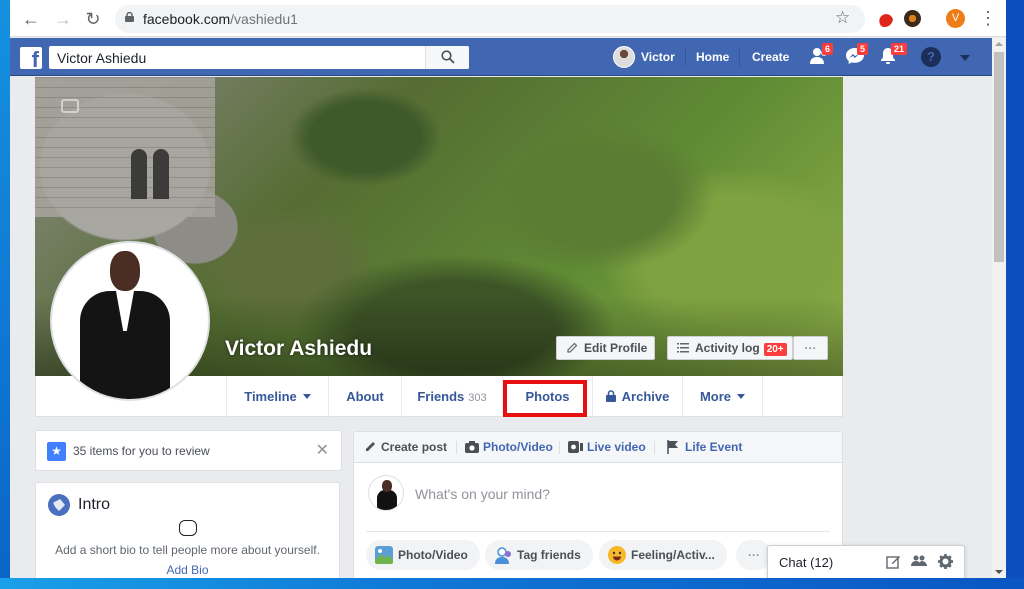 This screenshot has height=589, width=1024. I want to click on activity-log-label: Activity log, so click(727, 348).